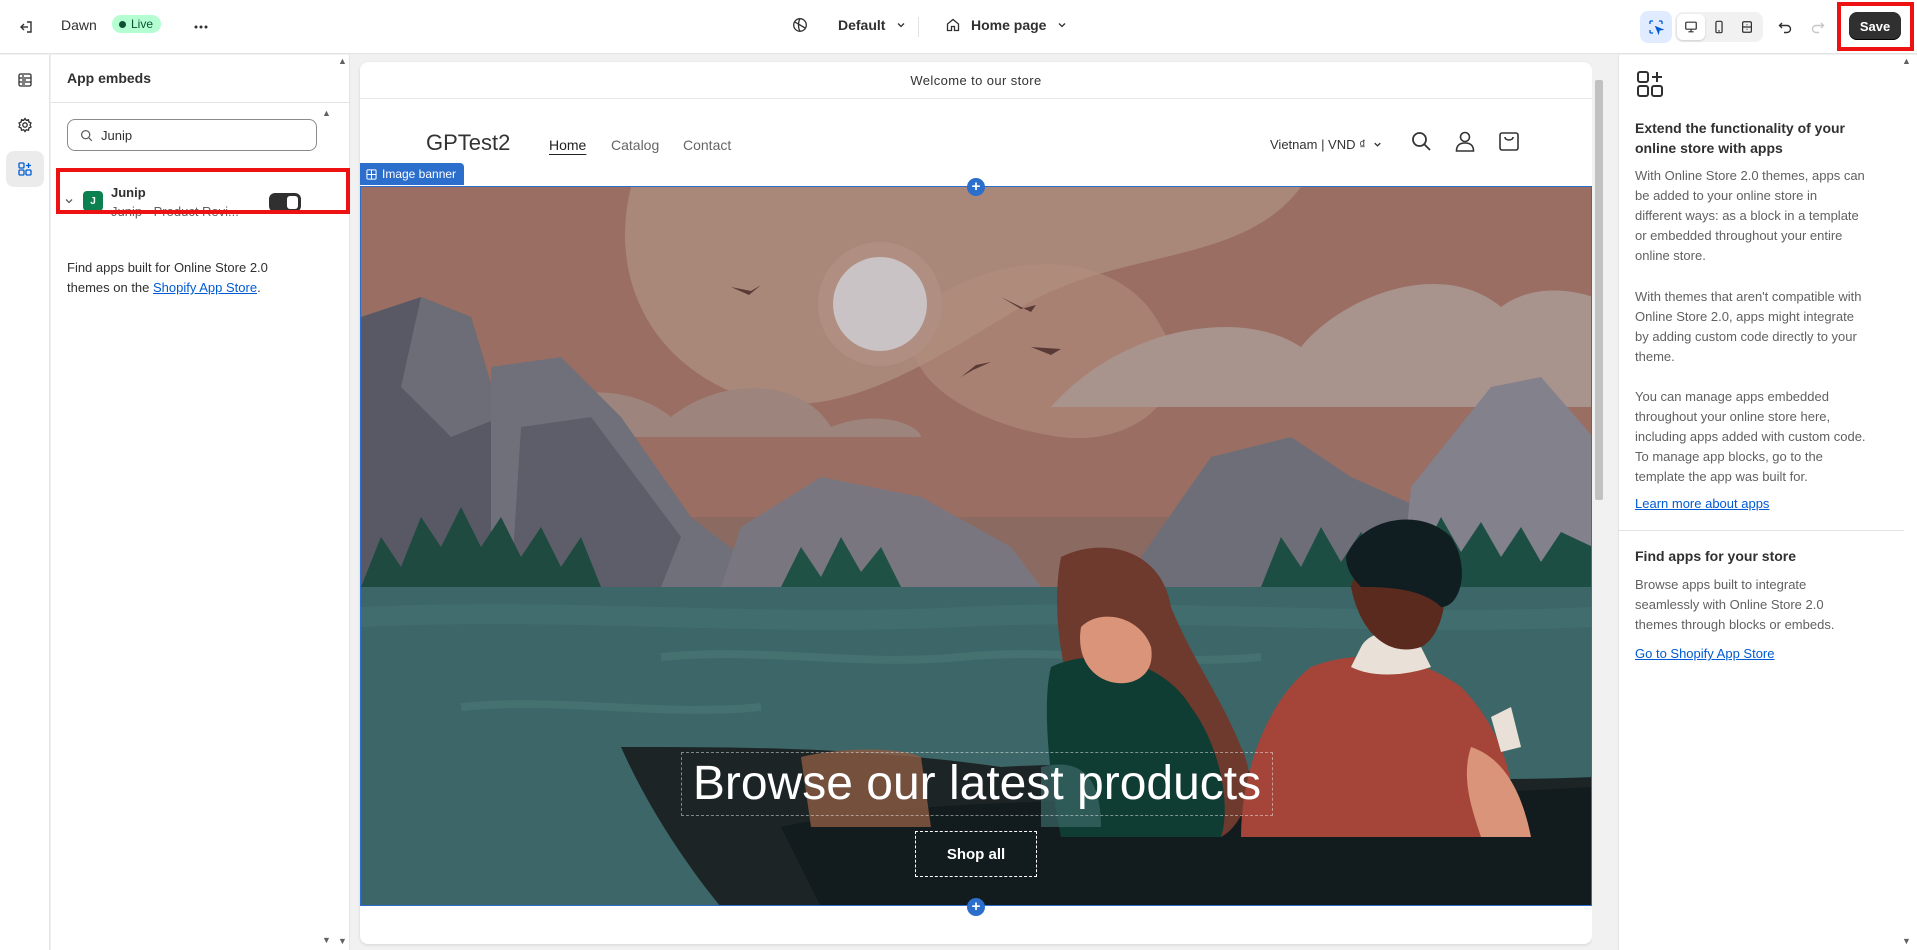 The image size is (1917, 950). What do you see at coordinates (1465, 141) in the screenshot?
I see `account-icon` at bounding box center [1465, 141].